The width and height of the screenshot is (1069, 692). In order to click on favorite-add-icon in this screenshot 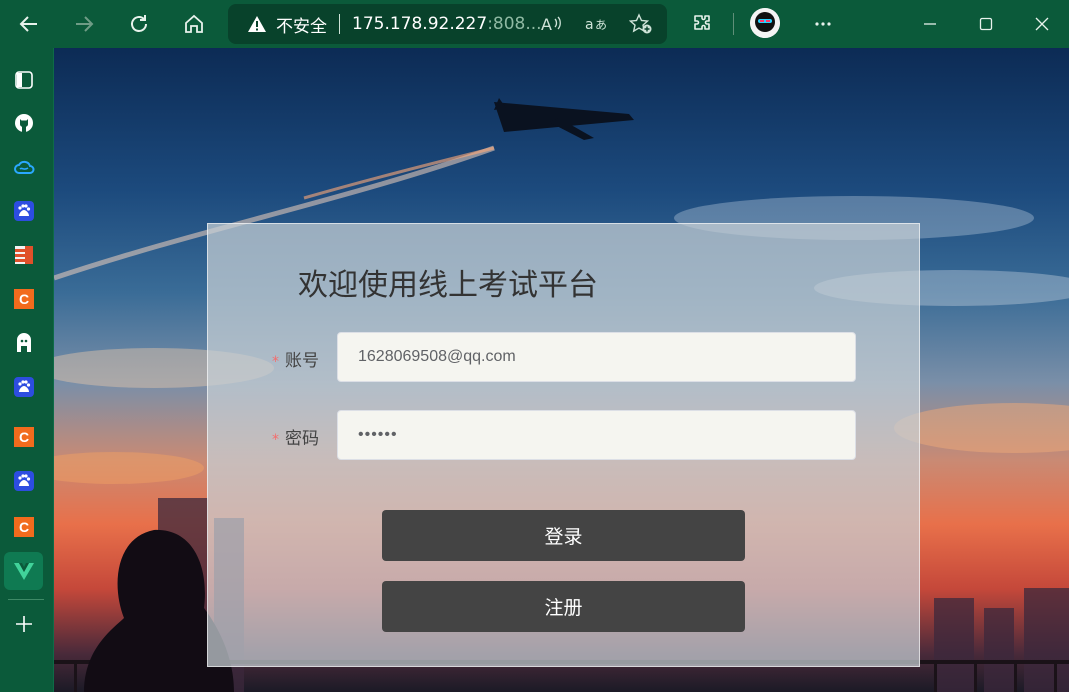, I will do `click(641, 24)`.